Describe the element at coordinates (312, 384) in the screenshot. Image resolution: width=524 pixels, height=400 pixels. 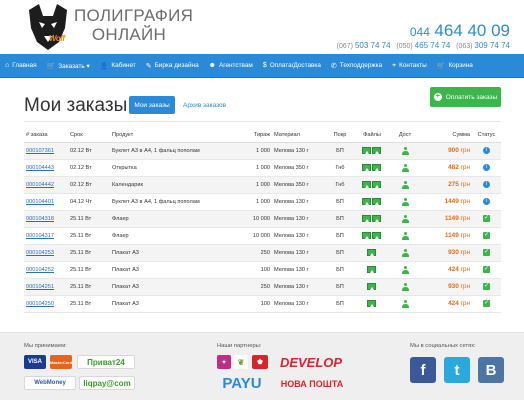
I see `nova-poshta-logo: НОВА ПОШТА` at that location.